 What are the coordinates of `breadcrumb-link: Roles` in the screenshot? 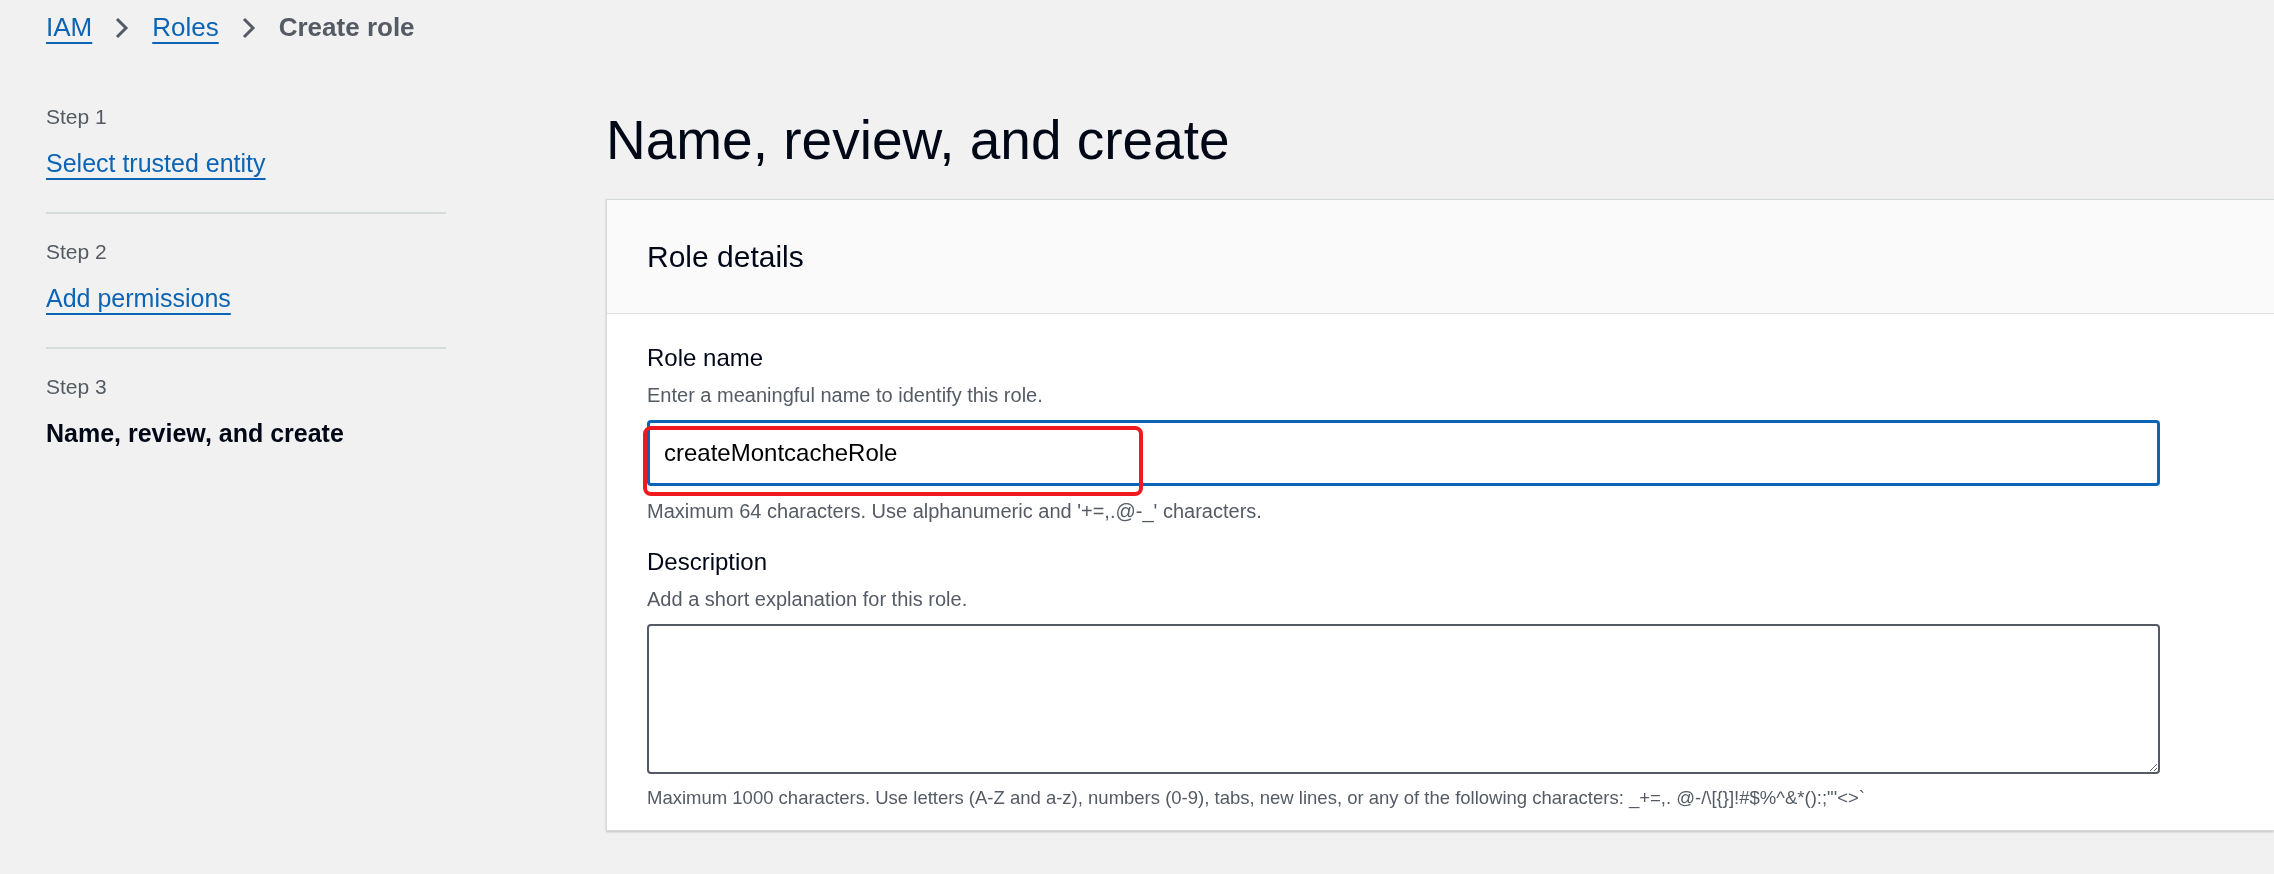 It's located at (185, 27).